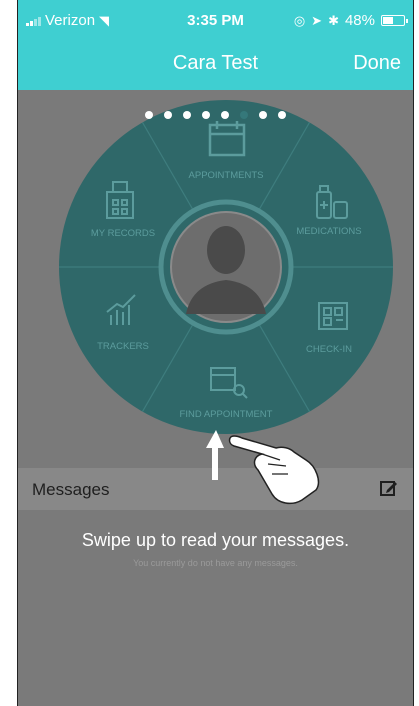  I want to click on compose-icon, so click(389, 490).